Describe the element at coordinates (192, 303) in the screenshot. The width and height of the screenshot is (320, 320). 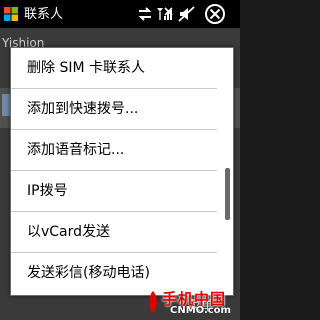
I see `watermark: 手机中国 CNMO.com` at that location.